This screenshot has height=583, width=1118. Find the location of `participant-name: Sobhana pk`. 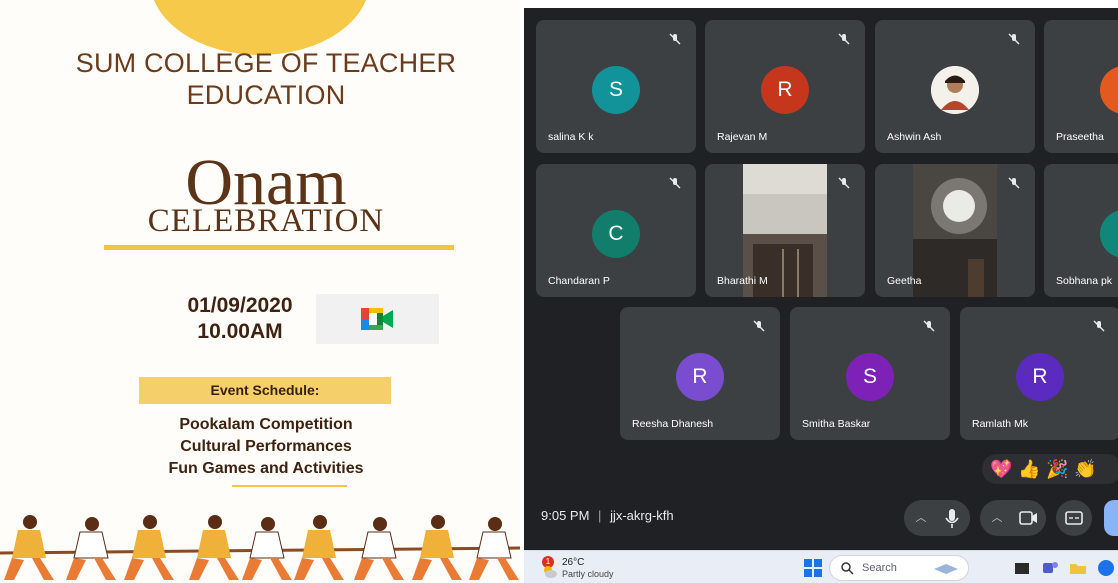

participant-name: Sobhana pk is located at coordinates (1084, 281).